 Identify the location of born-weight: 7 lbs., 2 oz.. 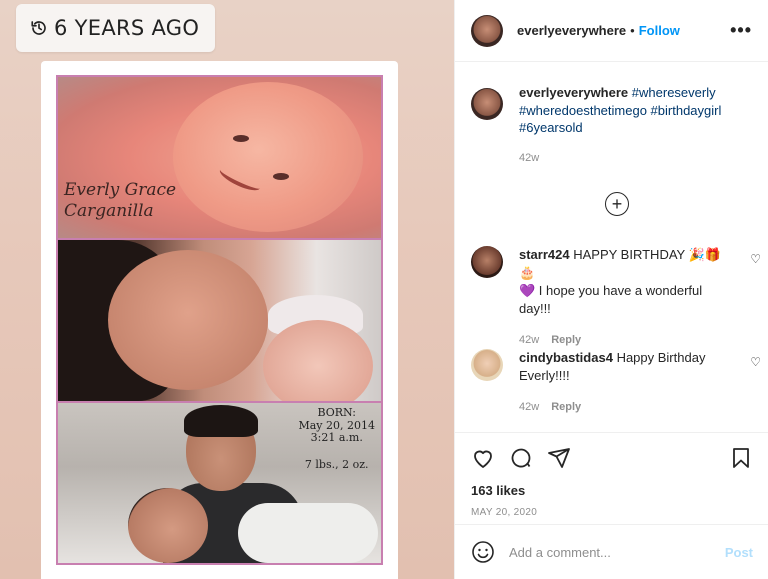
(336, 464).